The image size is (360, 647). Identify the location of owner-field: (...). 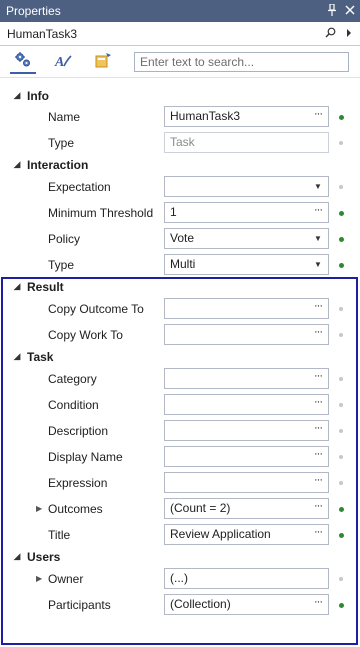
(246, 578).